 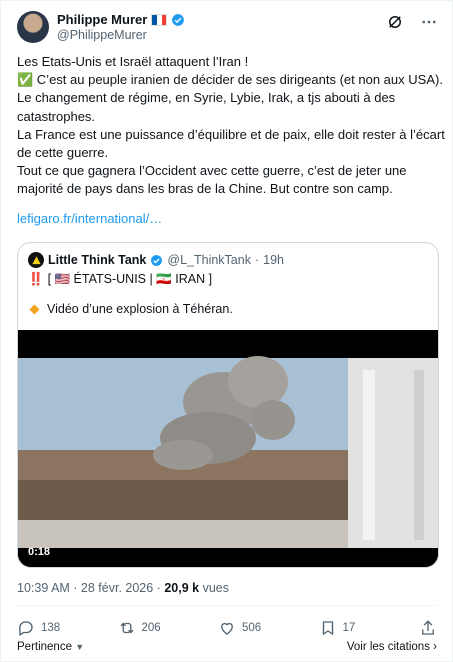 What do you see at coordinates (39, 552) in the screenshot?
I see `video-duration: 0:18` at bounding box center [39, 552].